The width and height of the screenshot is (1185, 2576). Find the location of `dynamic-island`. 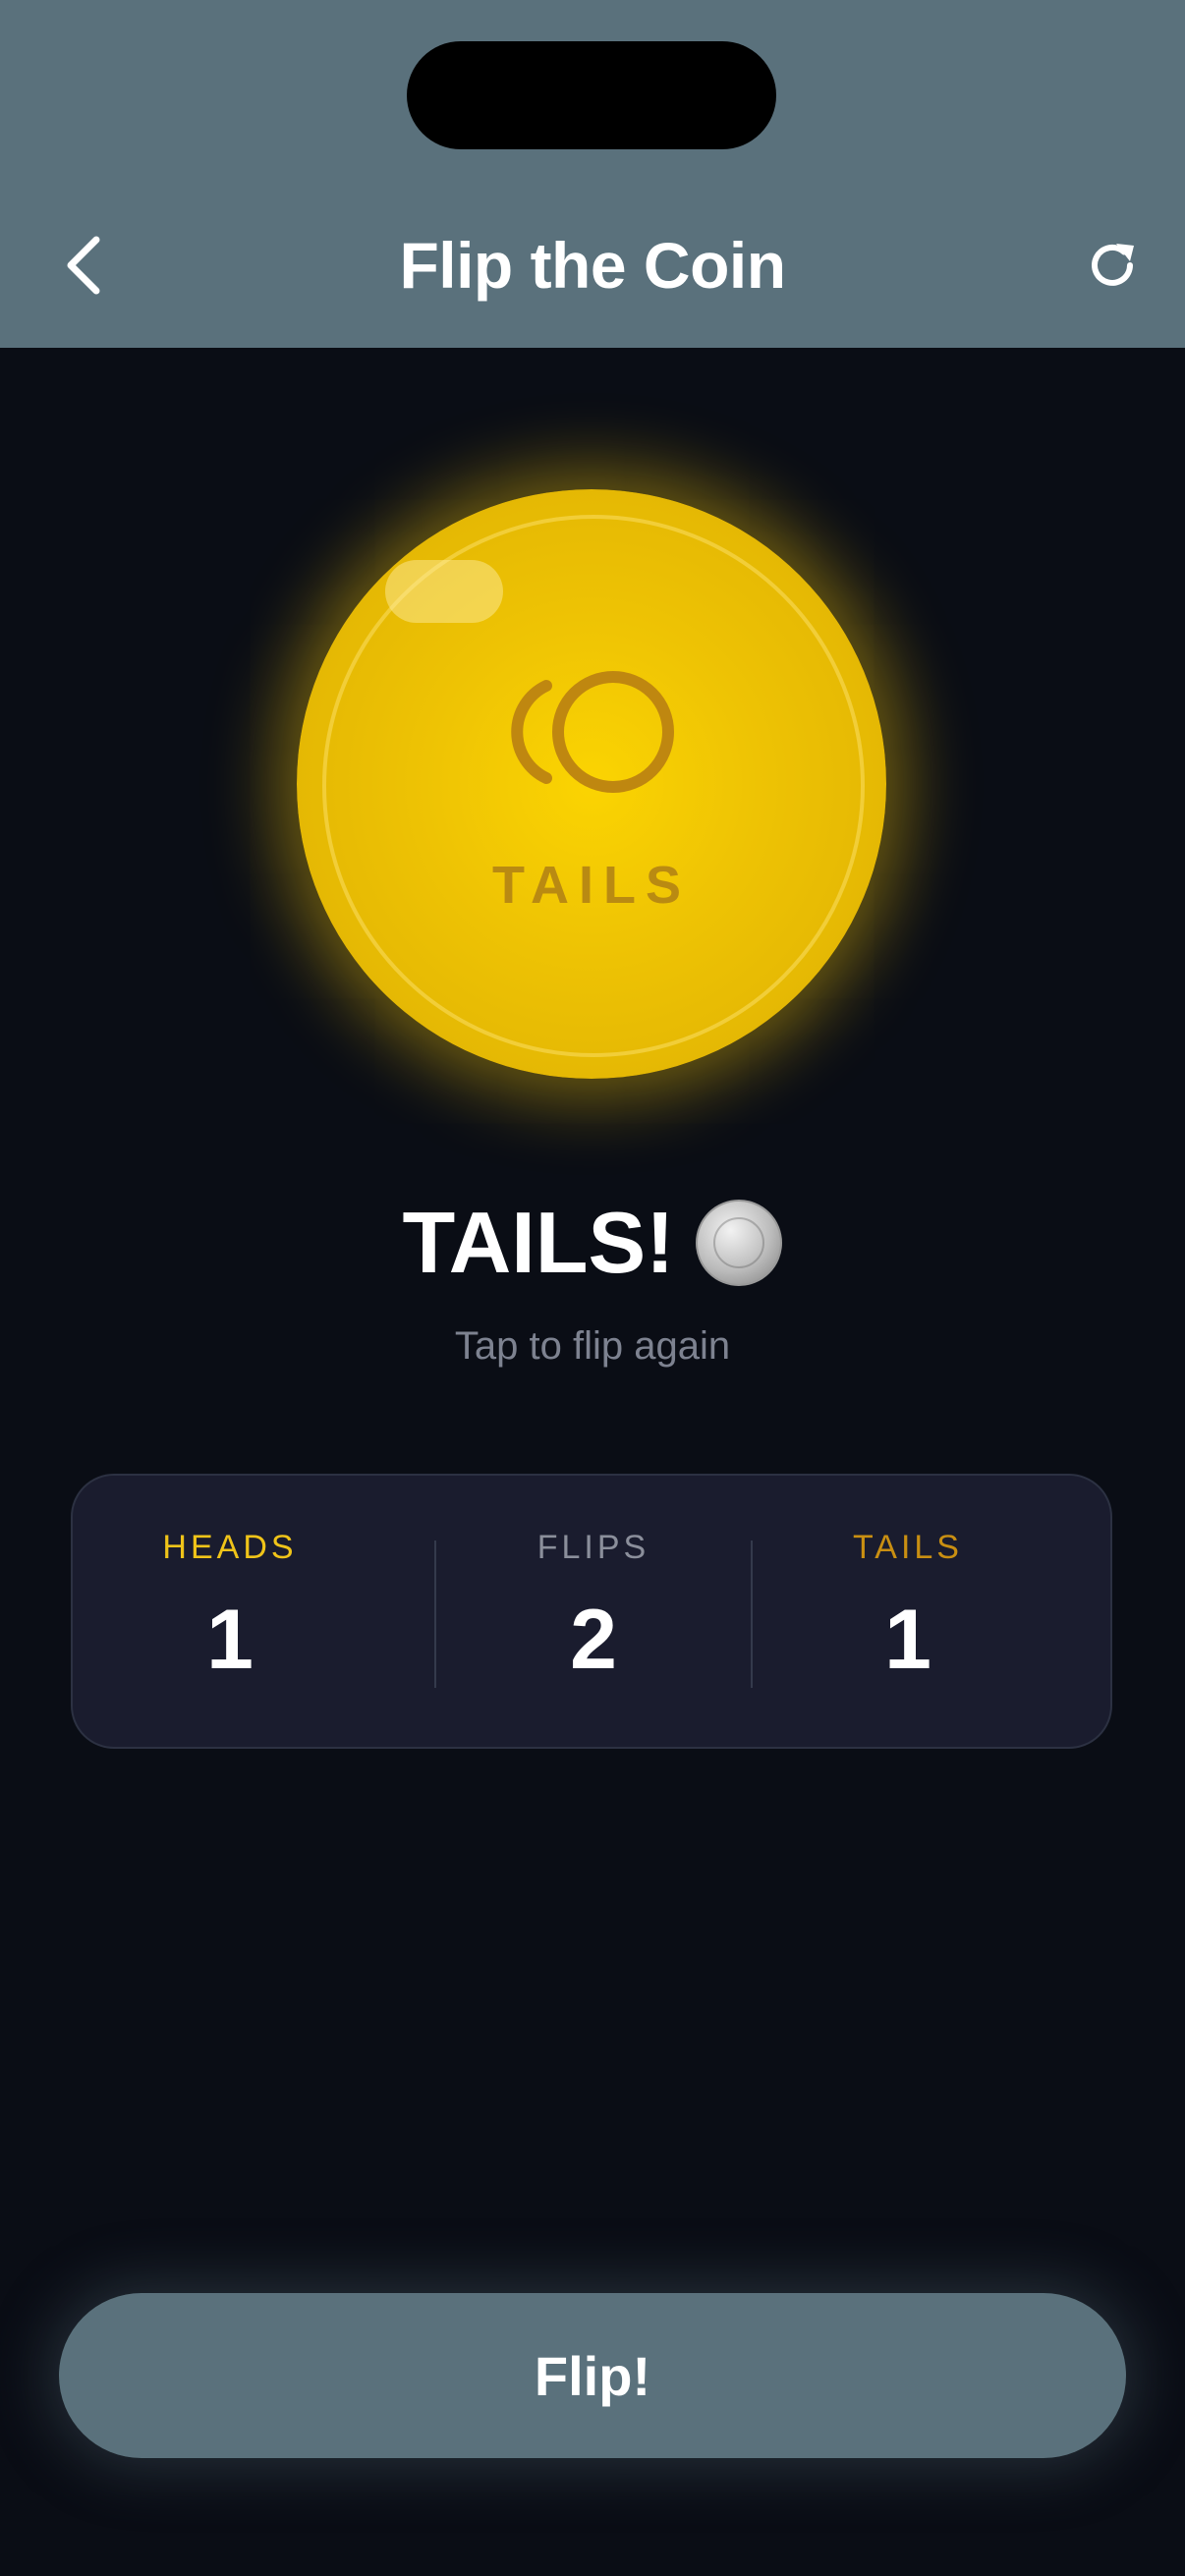

dynamic-island is located at coordinates (592, 95).